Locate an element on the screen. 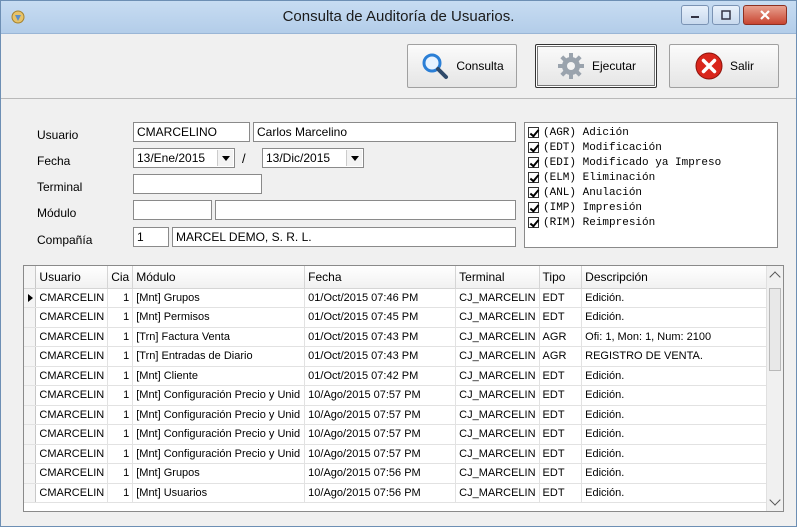  fecha-hasta-select: 13/Dic/2015 is located at coordinates (313, 158).